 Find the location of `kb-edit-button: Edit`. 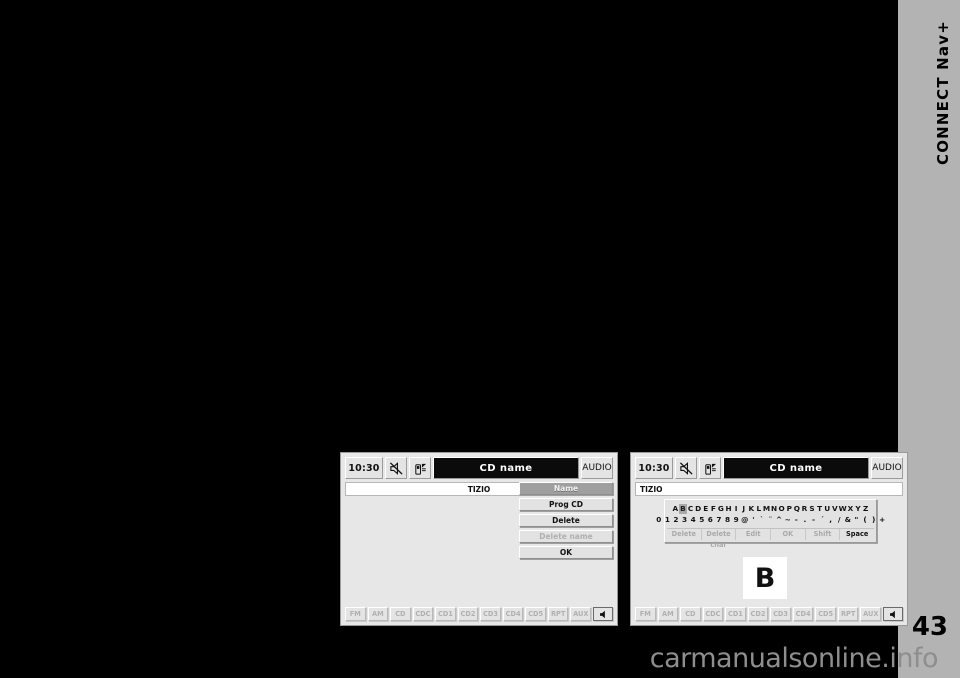

kb-edit-button: Edit is located at coordinates (754, 534).